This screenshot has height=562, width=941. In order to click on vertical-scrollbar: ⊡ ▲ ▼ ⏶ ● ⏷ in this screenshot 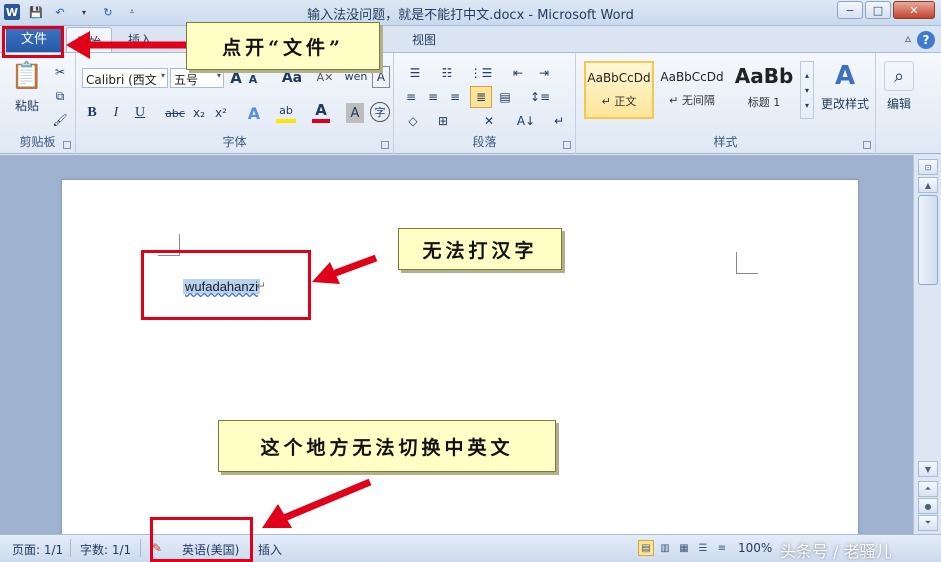, I will do `click(927, 344)`.